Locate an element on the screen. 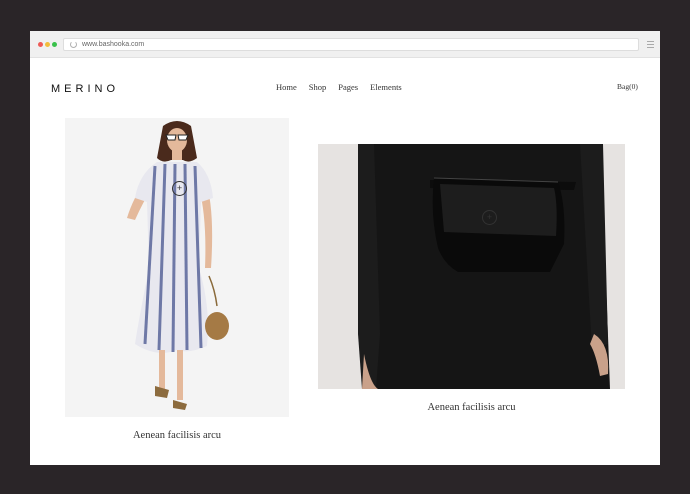 The width and height of the screenshot is (690, 494). hamburger-menu-icon is located at coordinates (651, 44).